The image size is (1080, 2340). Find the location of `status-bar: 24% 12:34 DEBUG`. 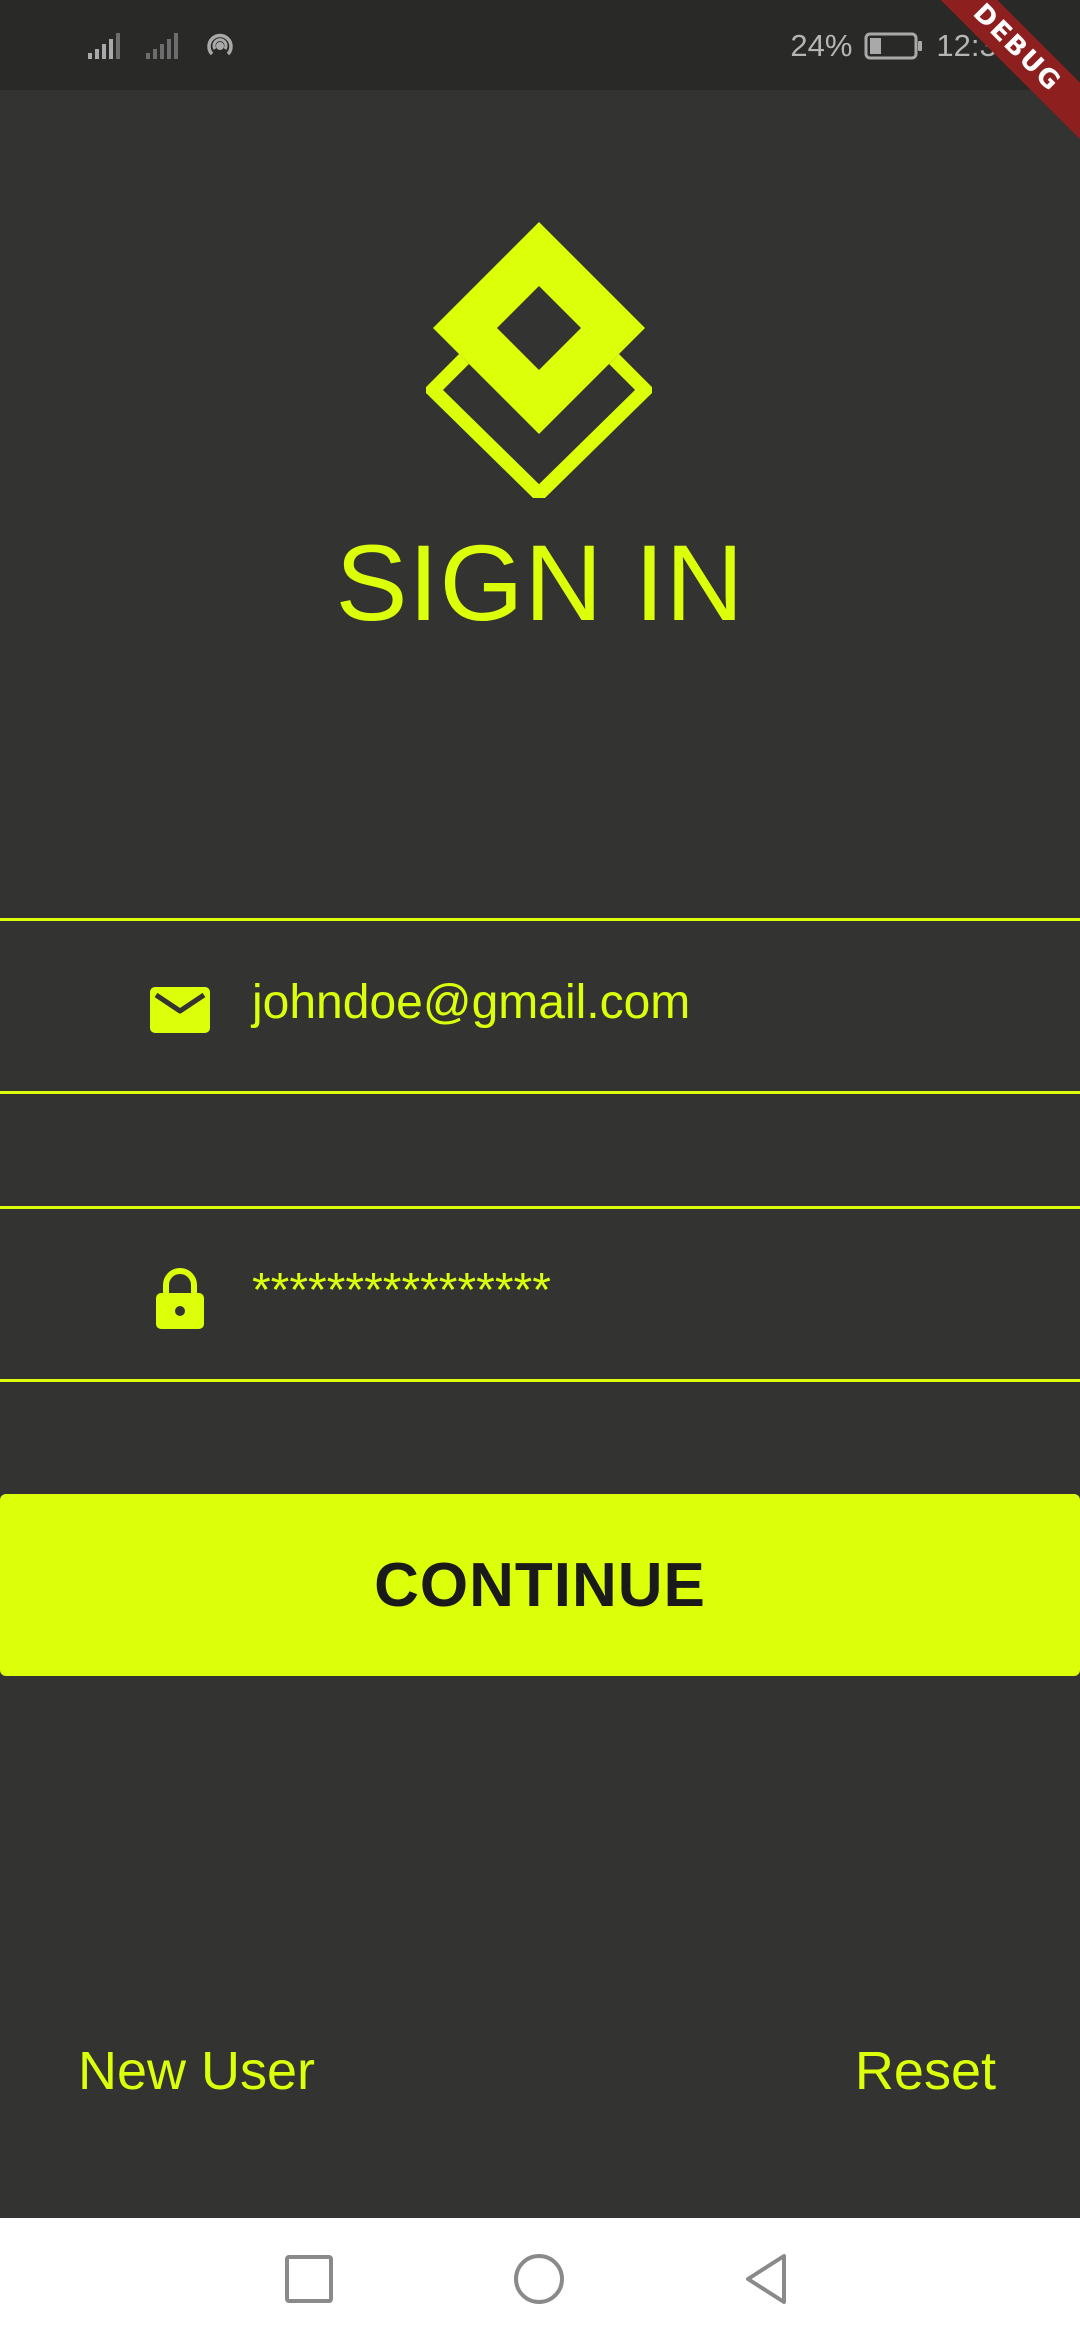

status-bar: 24% 12:34 DEBUG is located at coordinates (540, 75).